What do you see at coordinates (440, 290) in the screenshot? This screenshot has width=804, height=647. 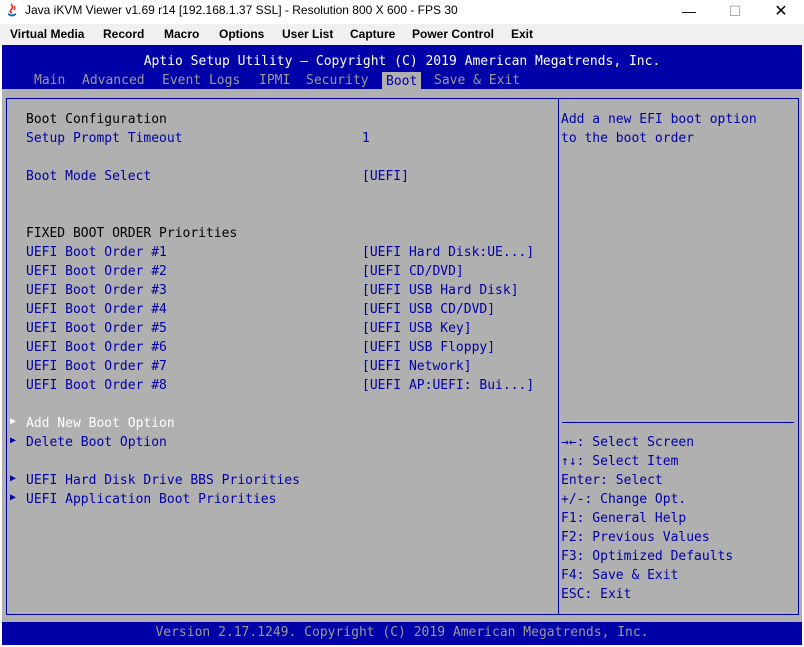 I see `boot-order-3-value: [UEFI USB Hard Disk]` at bounding box center [440, 290].